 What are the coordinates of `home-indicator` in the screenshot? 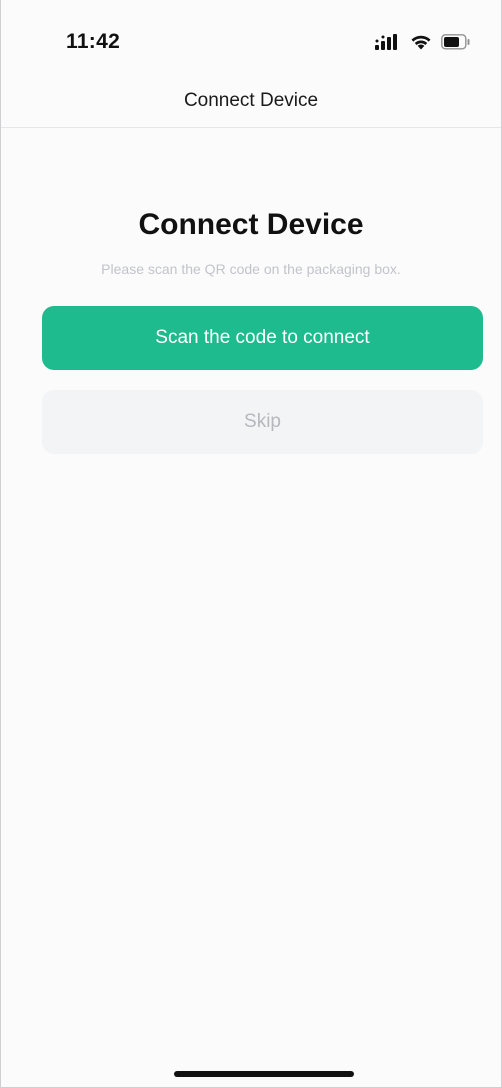 It's located at (264, 1074).